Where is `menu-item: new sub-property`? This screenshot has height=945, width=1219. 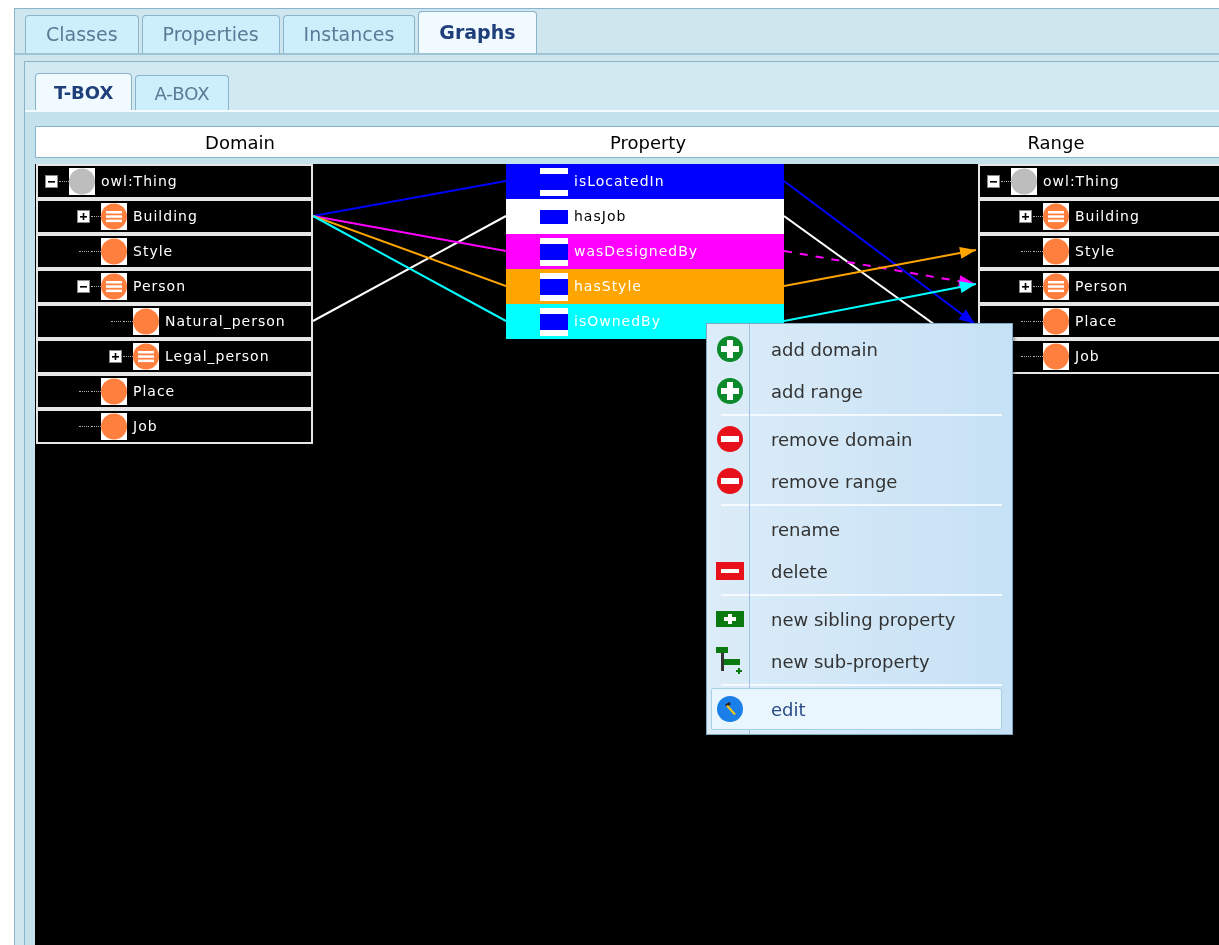 menu-item: new sub-property is located at coordinates (856, 661).